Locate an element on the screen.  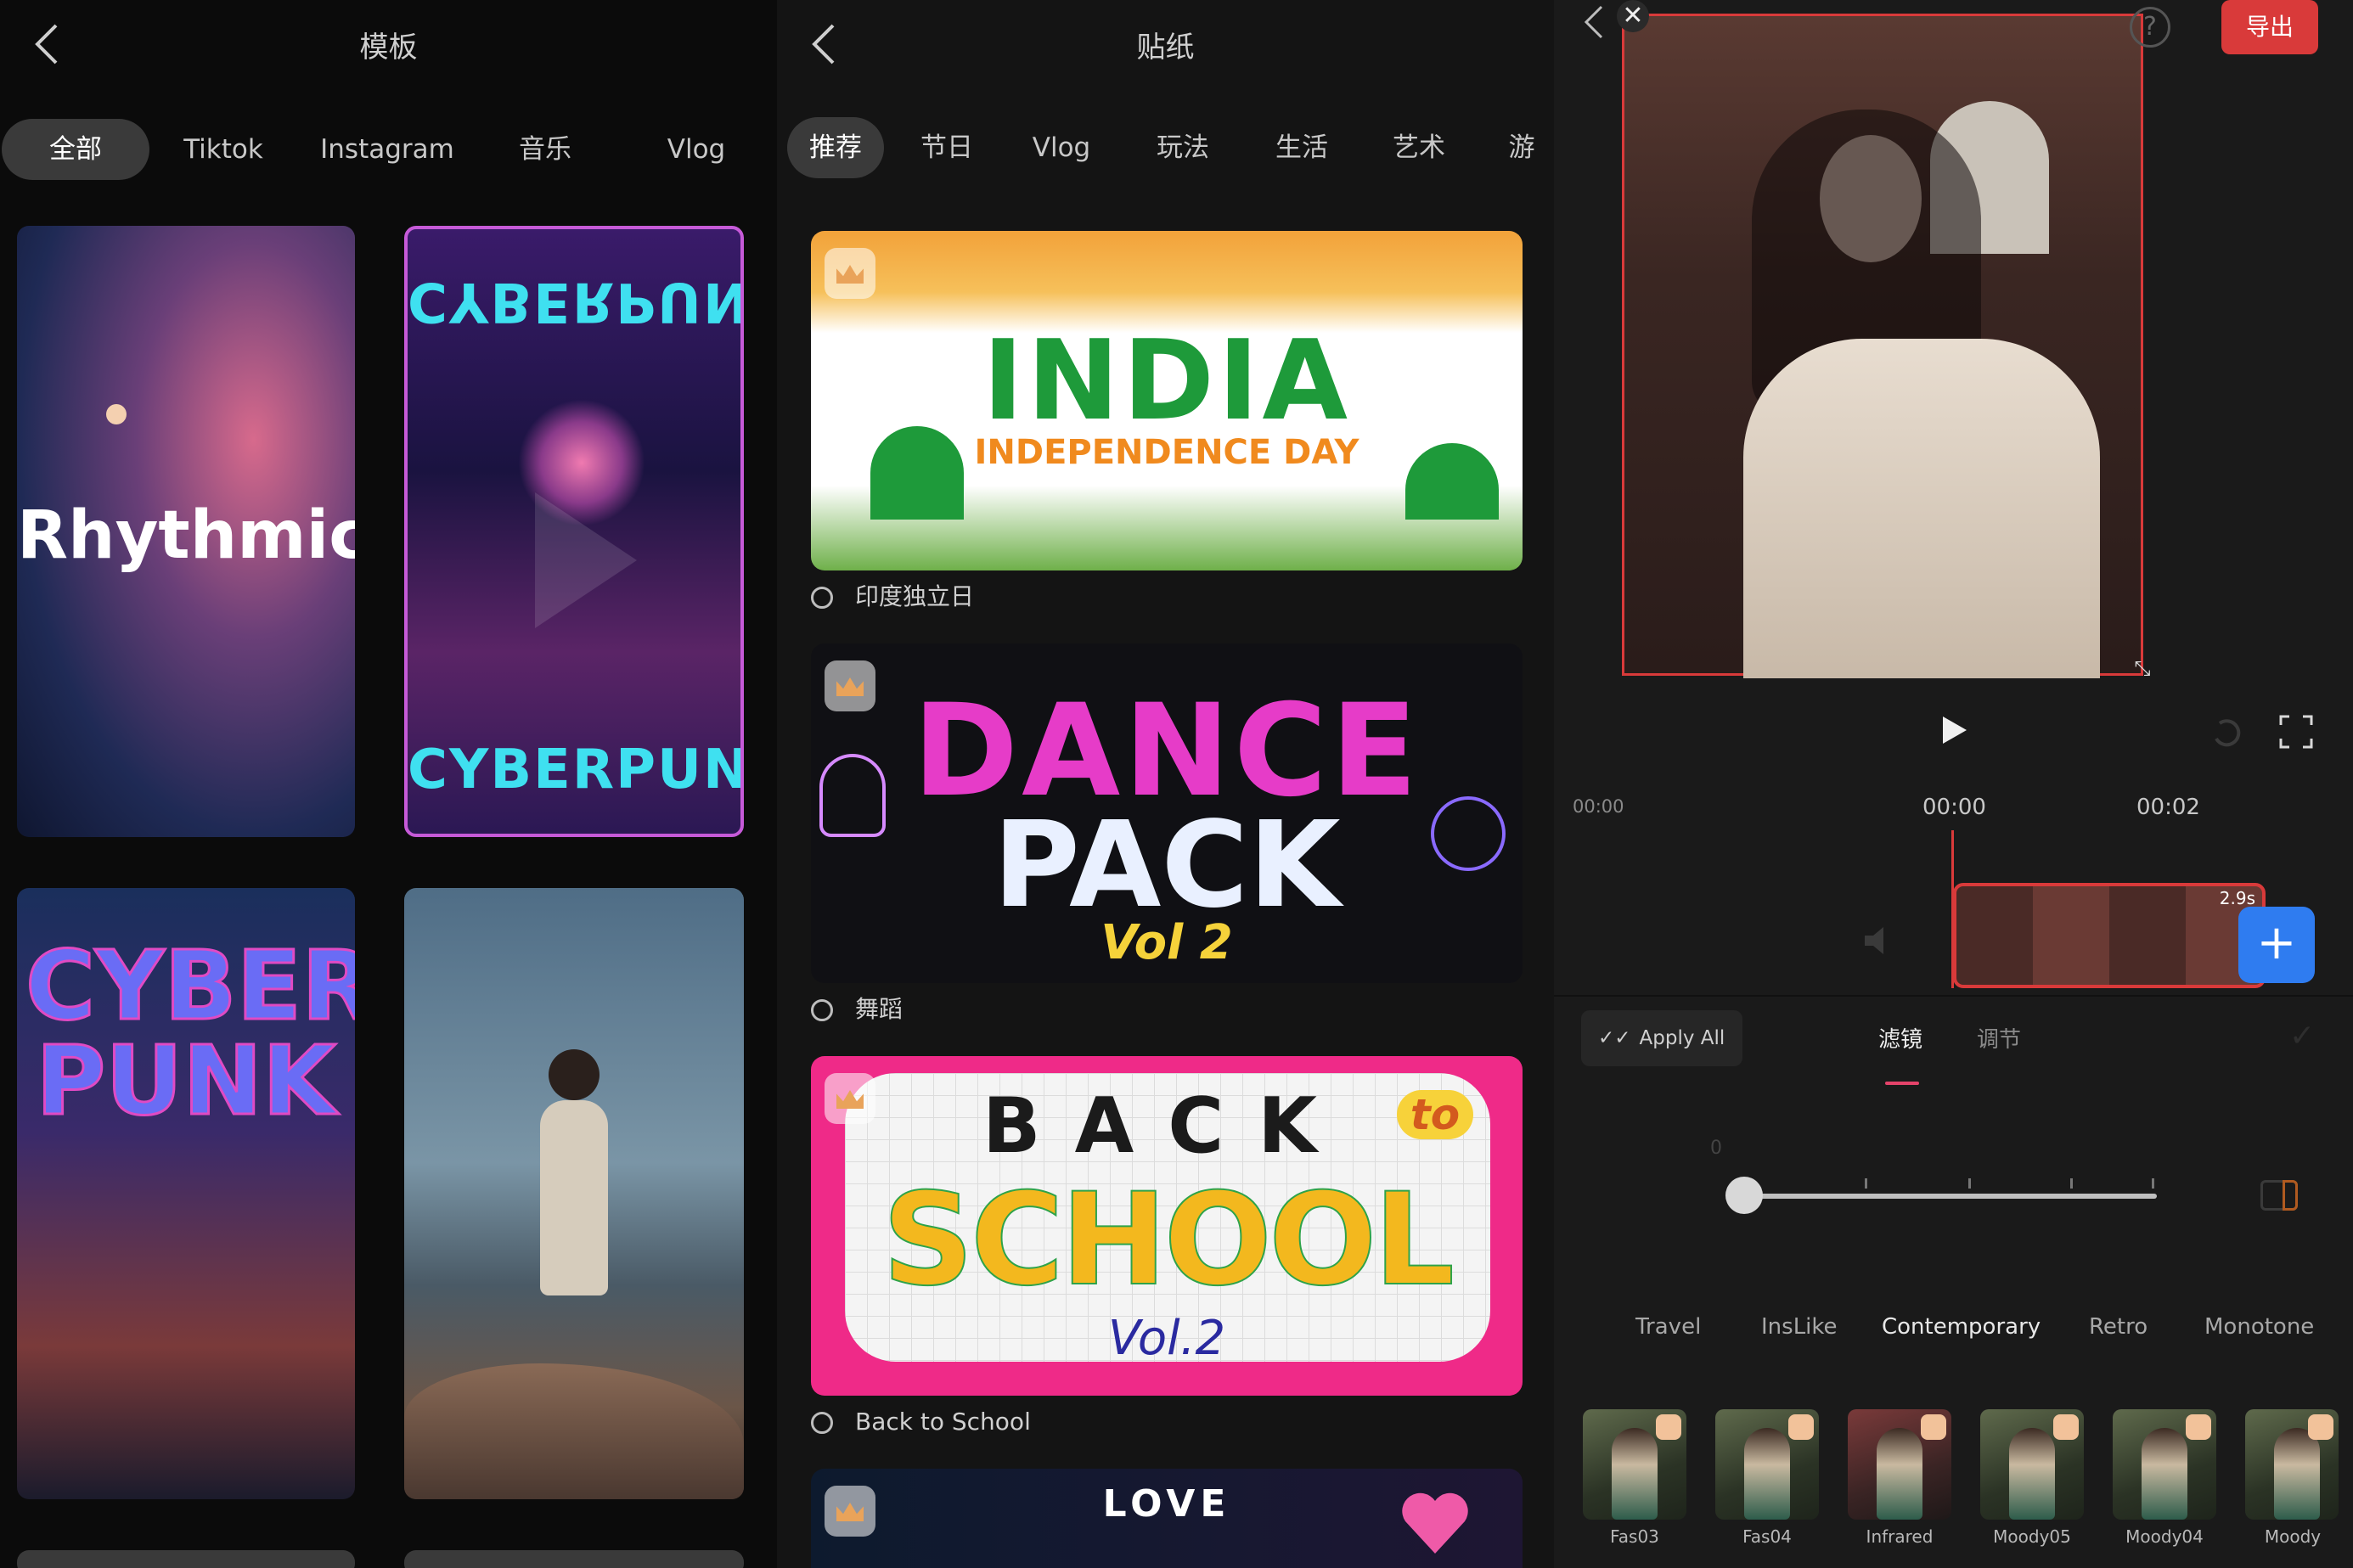
template-card-title: CYBER PUNK is located at coordinates (190, 1034).